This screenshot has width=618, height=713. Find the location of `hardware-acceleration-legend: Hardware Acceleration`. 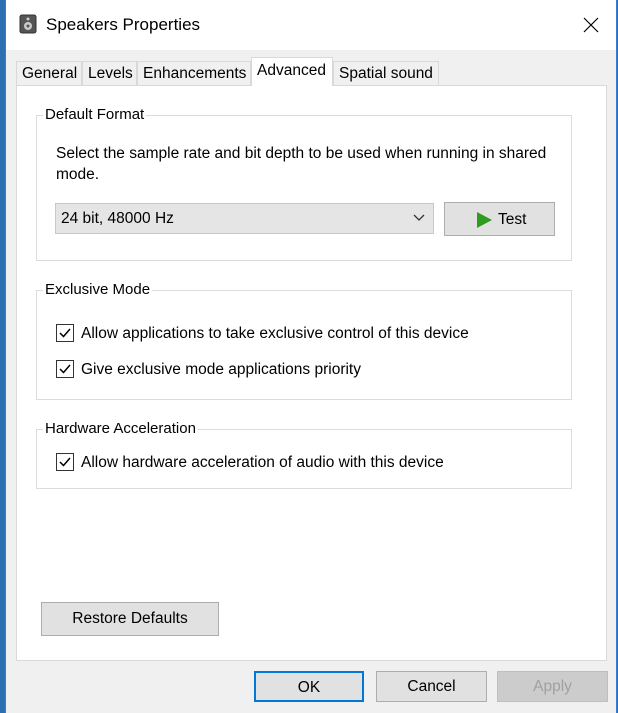

hardware-acceleration-legend: Hardware Acceleration is located at coordinates (120, 428).